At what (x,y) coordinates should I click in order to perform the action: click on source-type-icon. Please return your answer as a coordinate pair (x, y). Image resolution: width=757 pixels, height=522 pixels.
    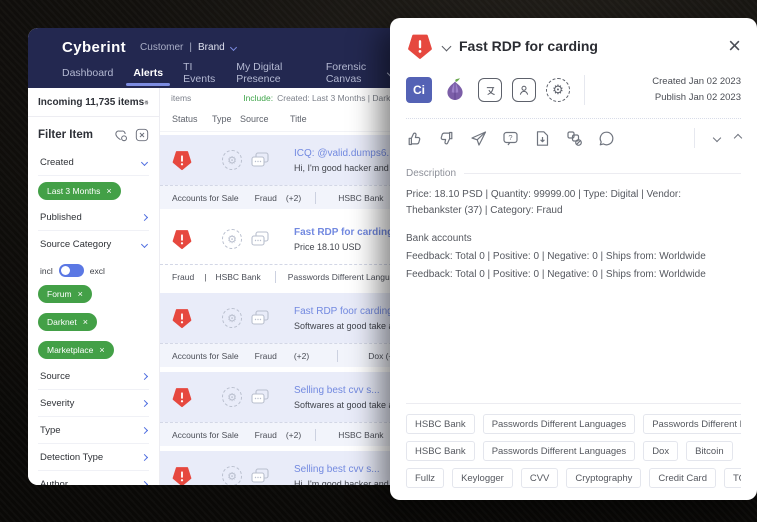
    Looking at the image, I should click on (490, 90).